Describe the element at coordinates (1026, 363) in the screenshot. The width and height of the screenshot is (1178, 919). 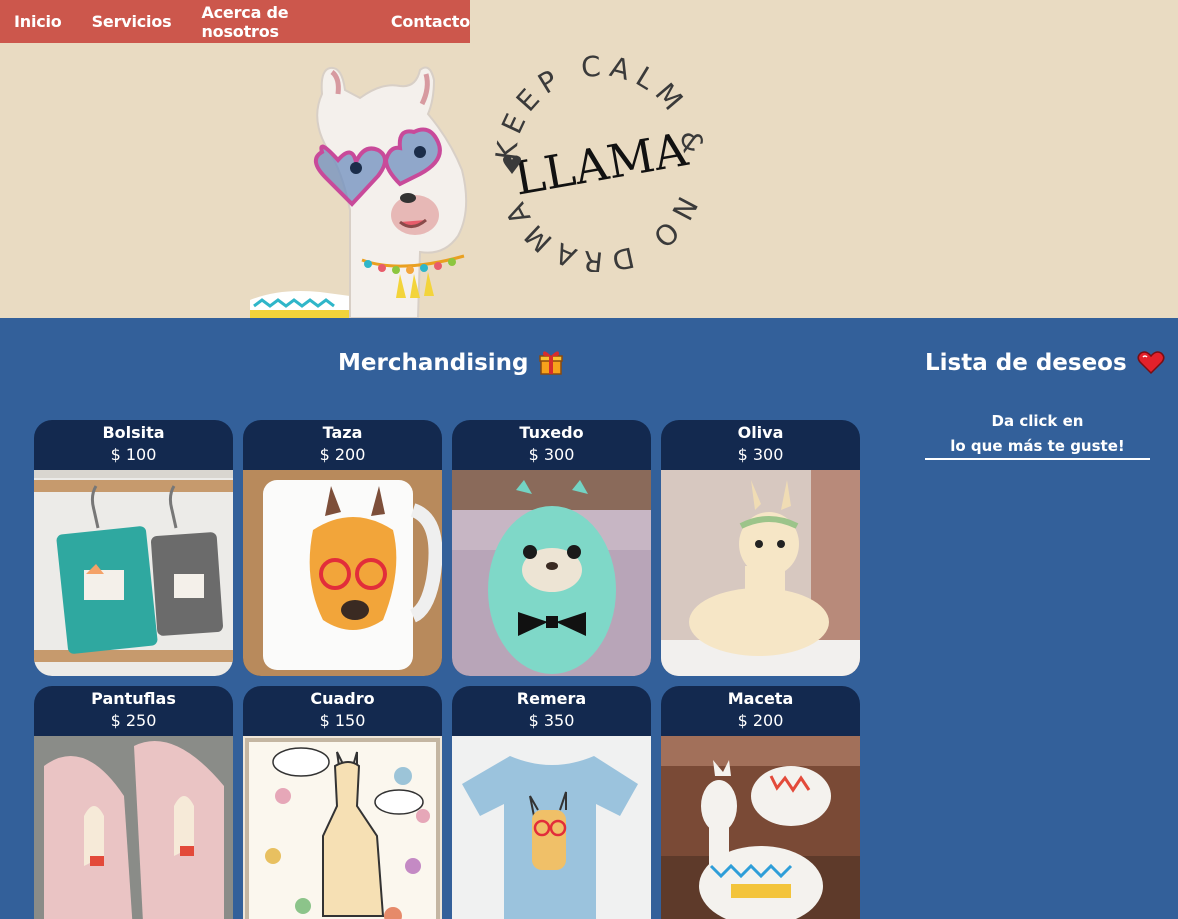
I see `wishlist-title-text: Lista de deseos` at that location.